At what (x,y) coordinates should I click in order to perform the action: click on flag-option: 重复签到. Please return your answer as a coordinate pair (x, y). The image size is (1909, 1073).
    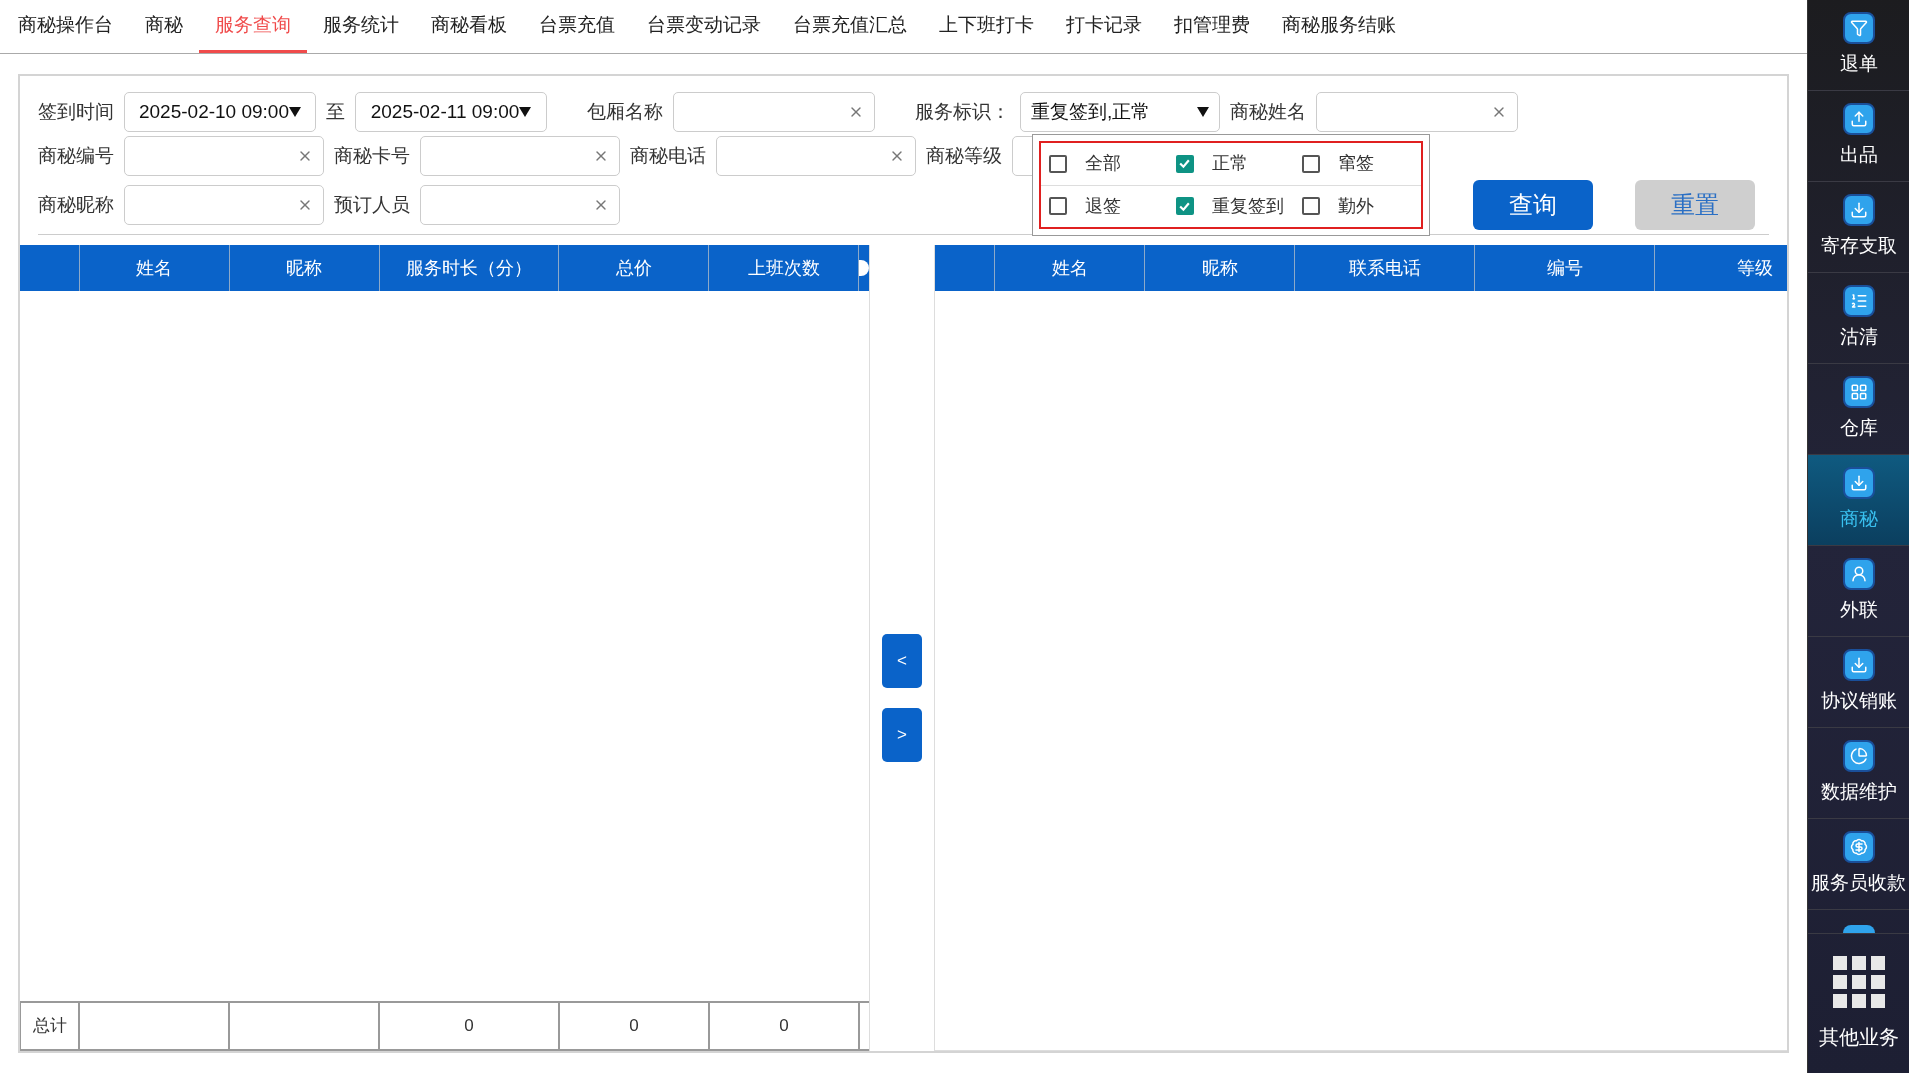
    Looking at the image, I should click on (1231, 206).